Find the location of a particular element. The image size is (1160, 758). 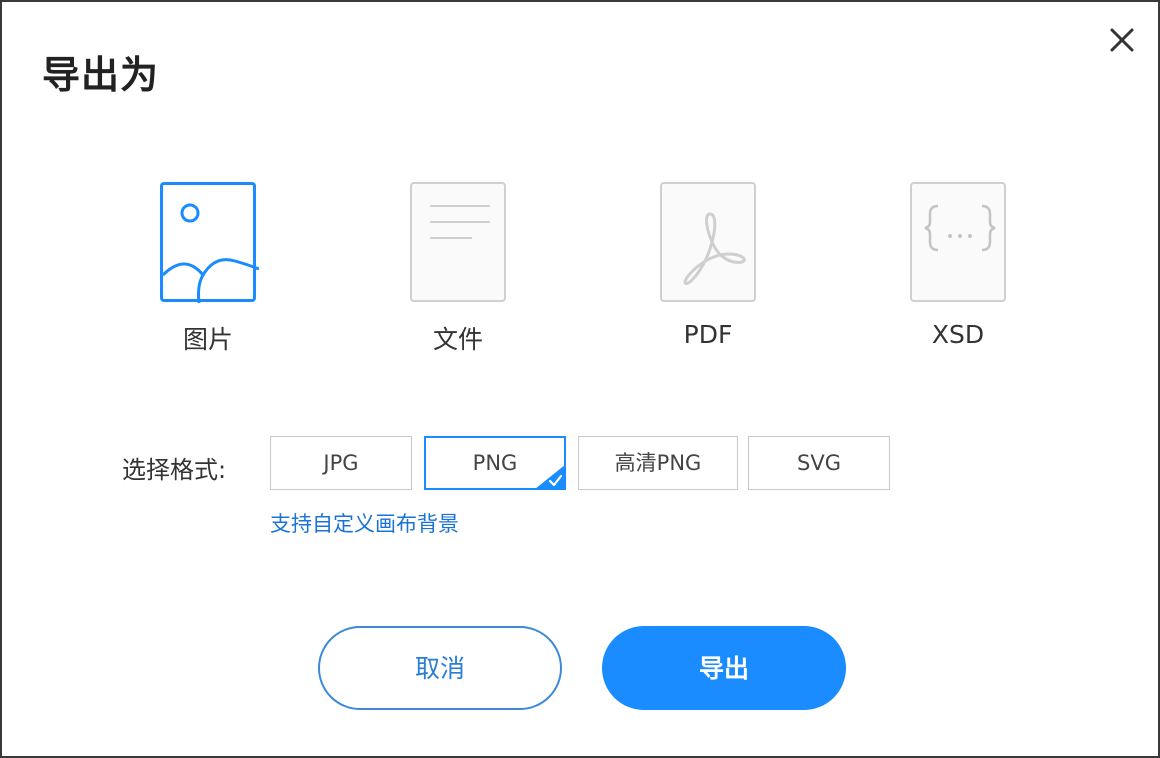

pdf-card is located at coordinates (708, 242).